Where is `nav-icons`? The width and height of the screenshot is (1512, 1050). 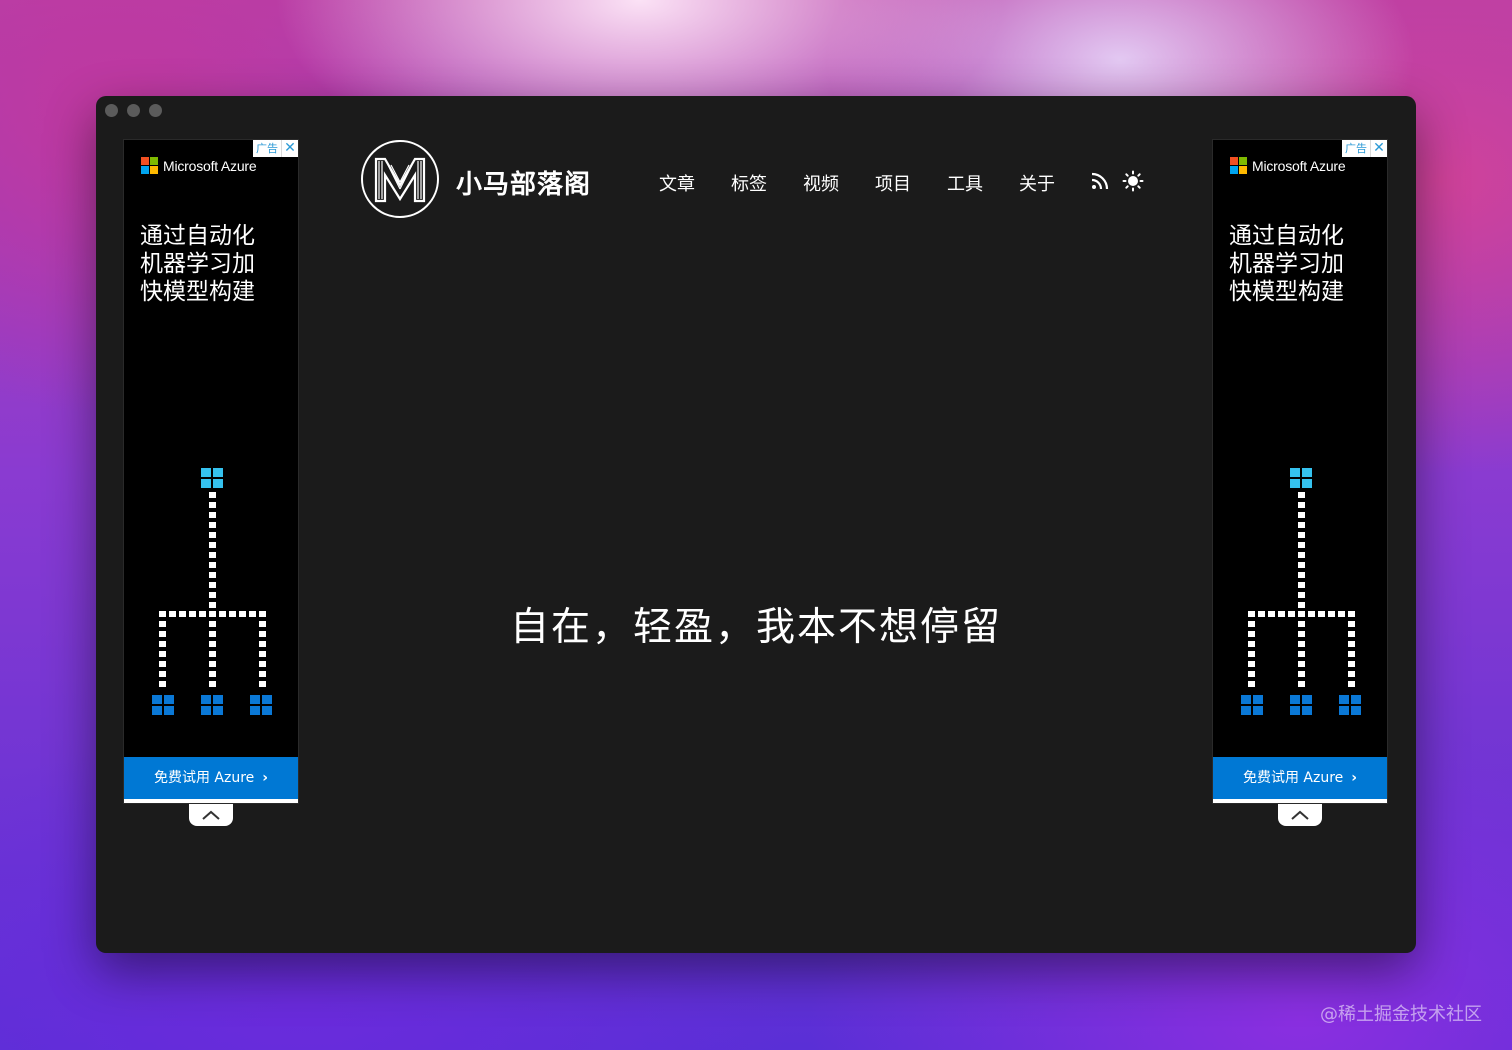 nav-icons is located at coordinates (1117, 181).